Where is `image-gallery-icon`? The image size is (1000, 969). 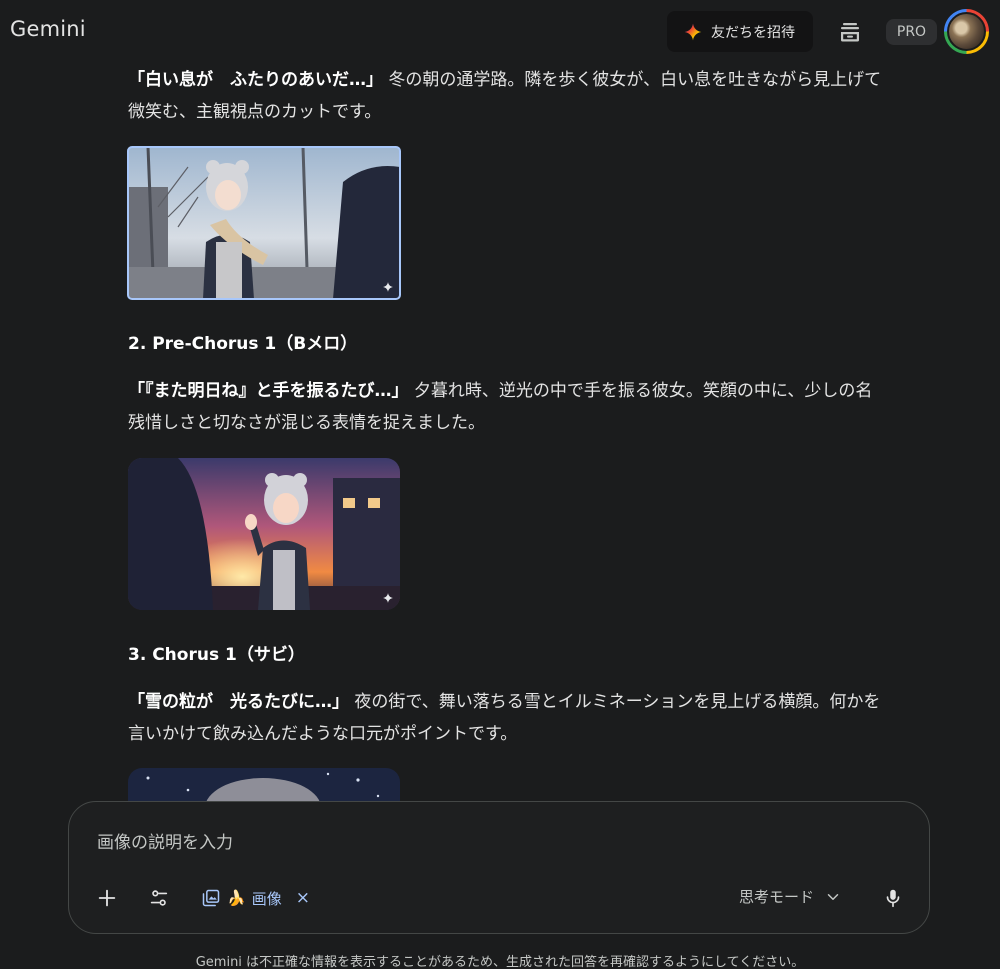 image-gallery-icon is located at coordinates (211, 898).